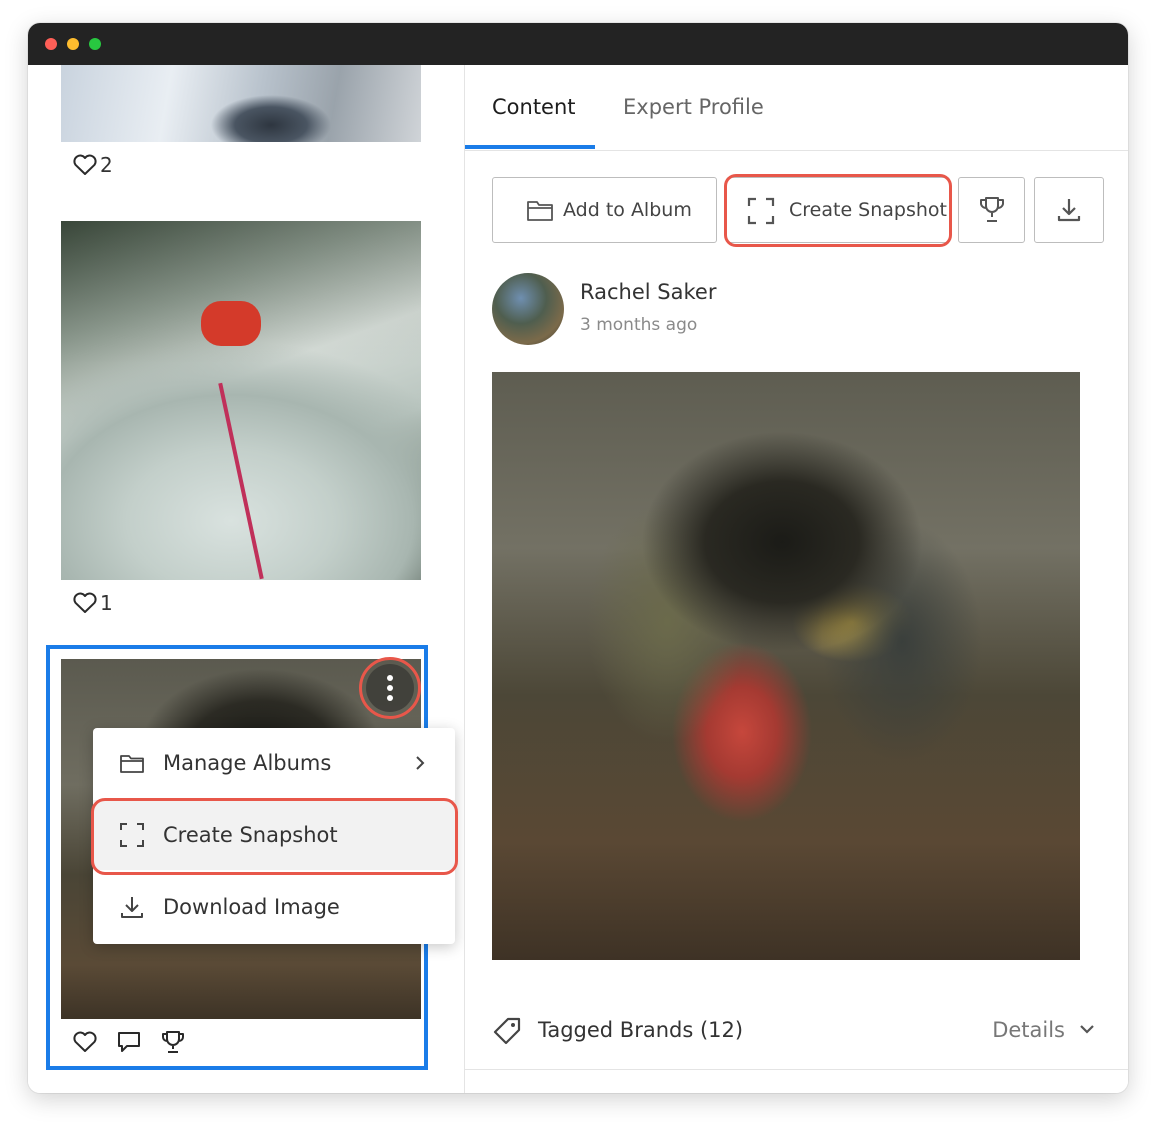  I want to click on menu-item-download-image: Download Image, so click(274, 907).